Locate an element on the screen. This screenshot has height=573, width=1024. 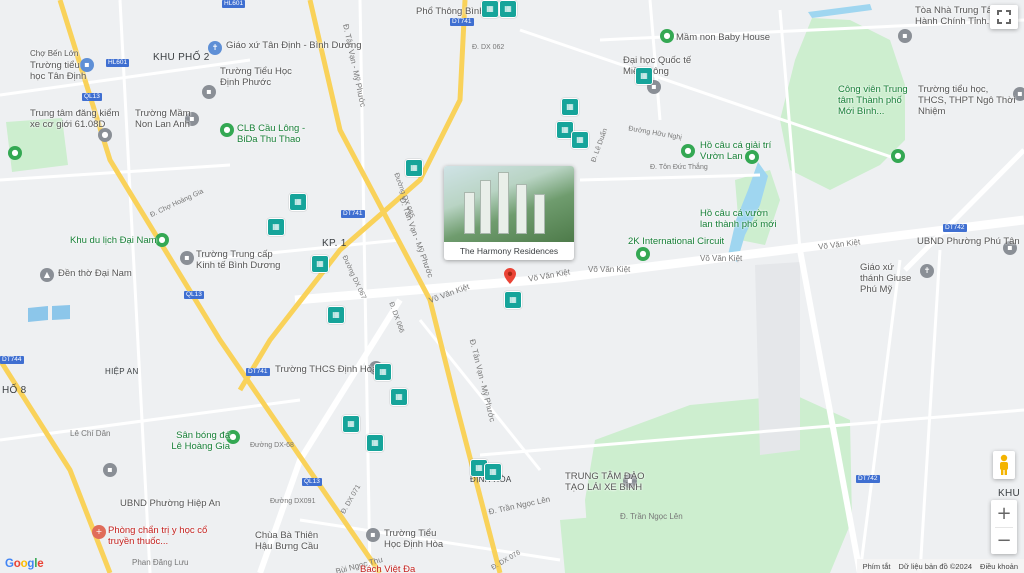
poi-label: Giáo xứ Tân Định - Bình Dương is located at coordinates (293, 45).